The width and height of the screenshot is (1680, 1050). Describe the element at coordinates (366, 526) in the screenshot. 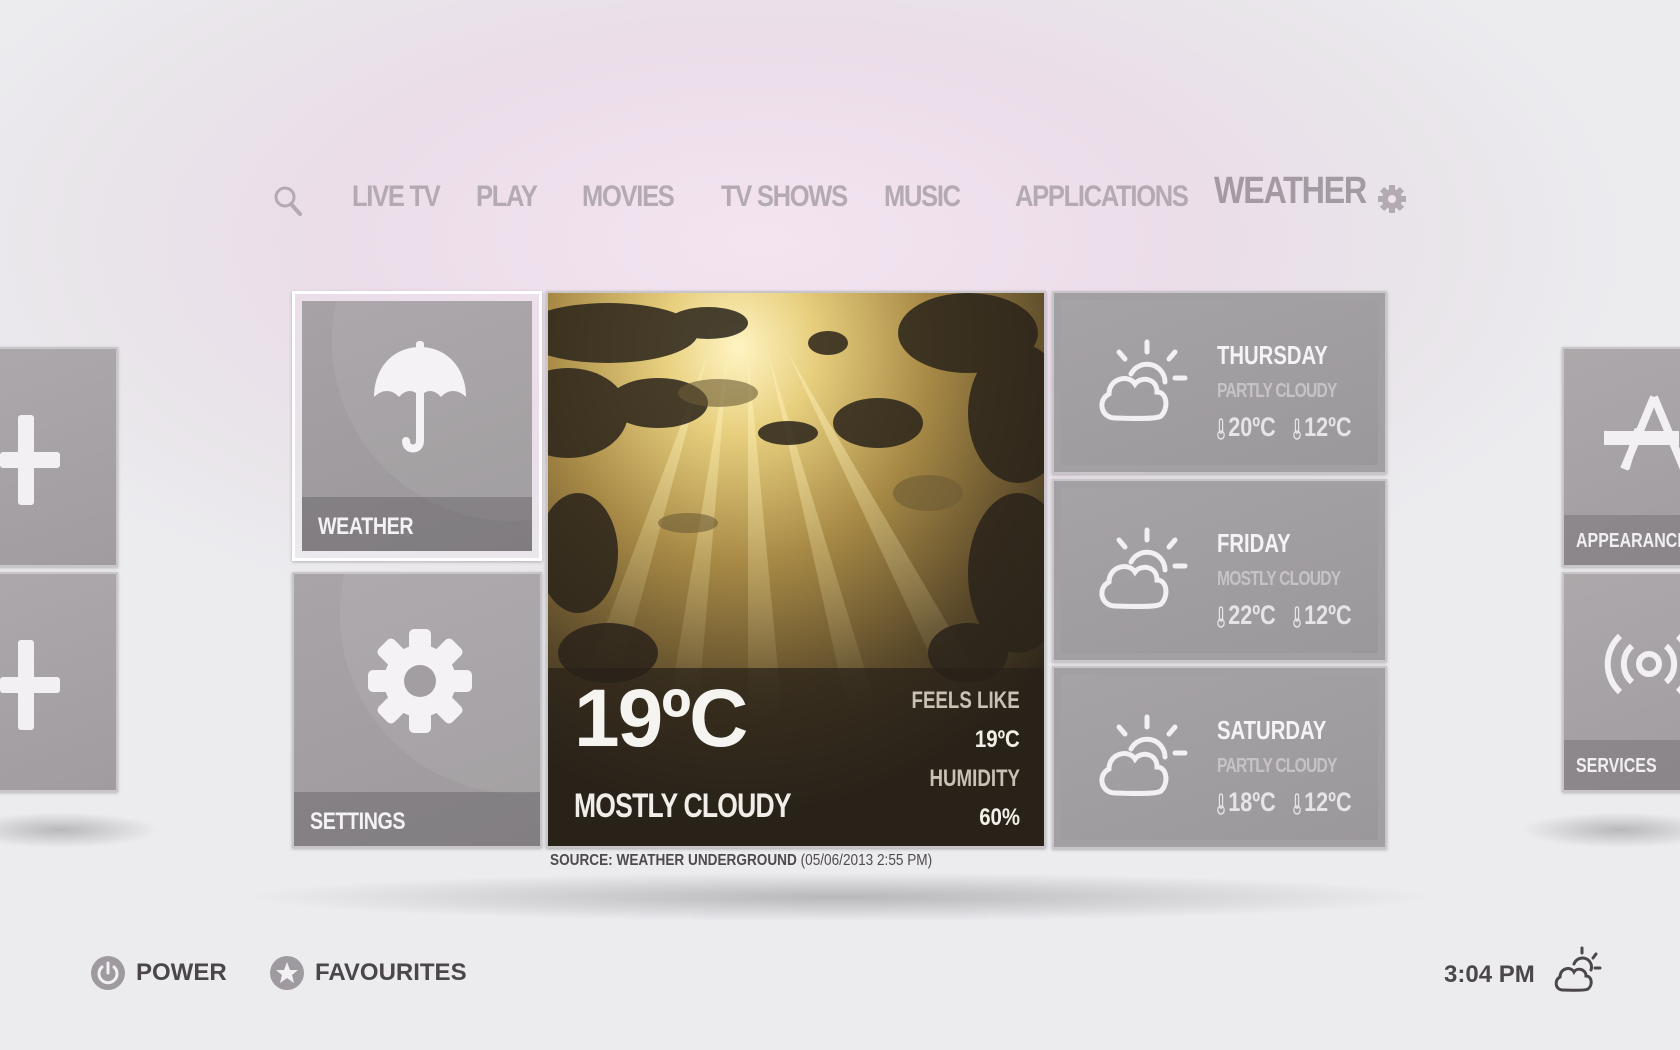

I see `weather-tile-label: WEATHER` at that location.